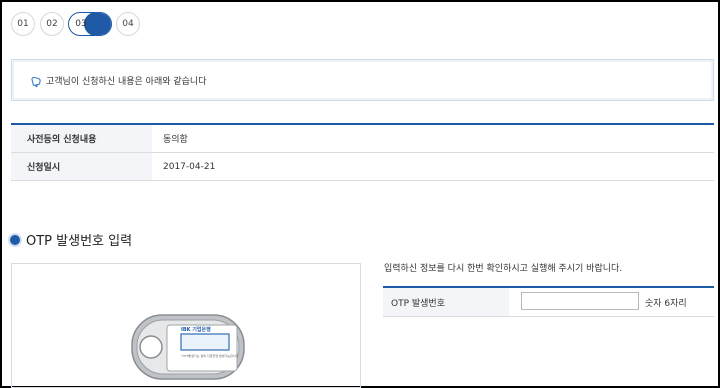 This screenshot has width=720, height=388. I want to click on step-02: 02, so click(52, 24).